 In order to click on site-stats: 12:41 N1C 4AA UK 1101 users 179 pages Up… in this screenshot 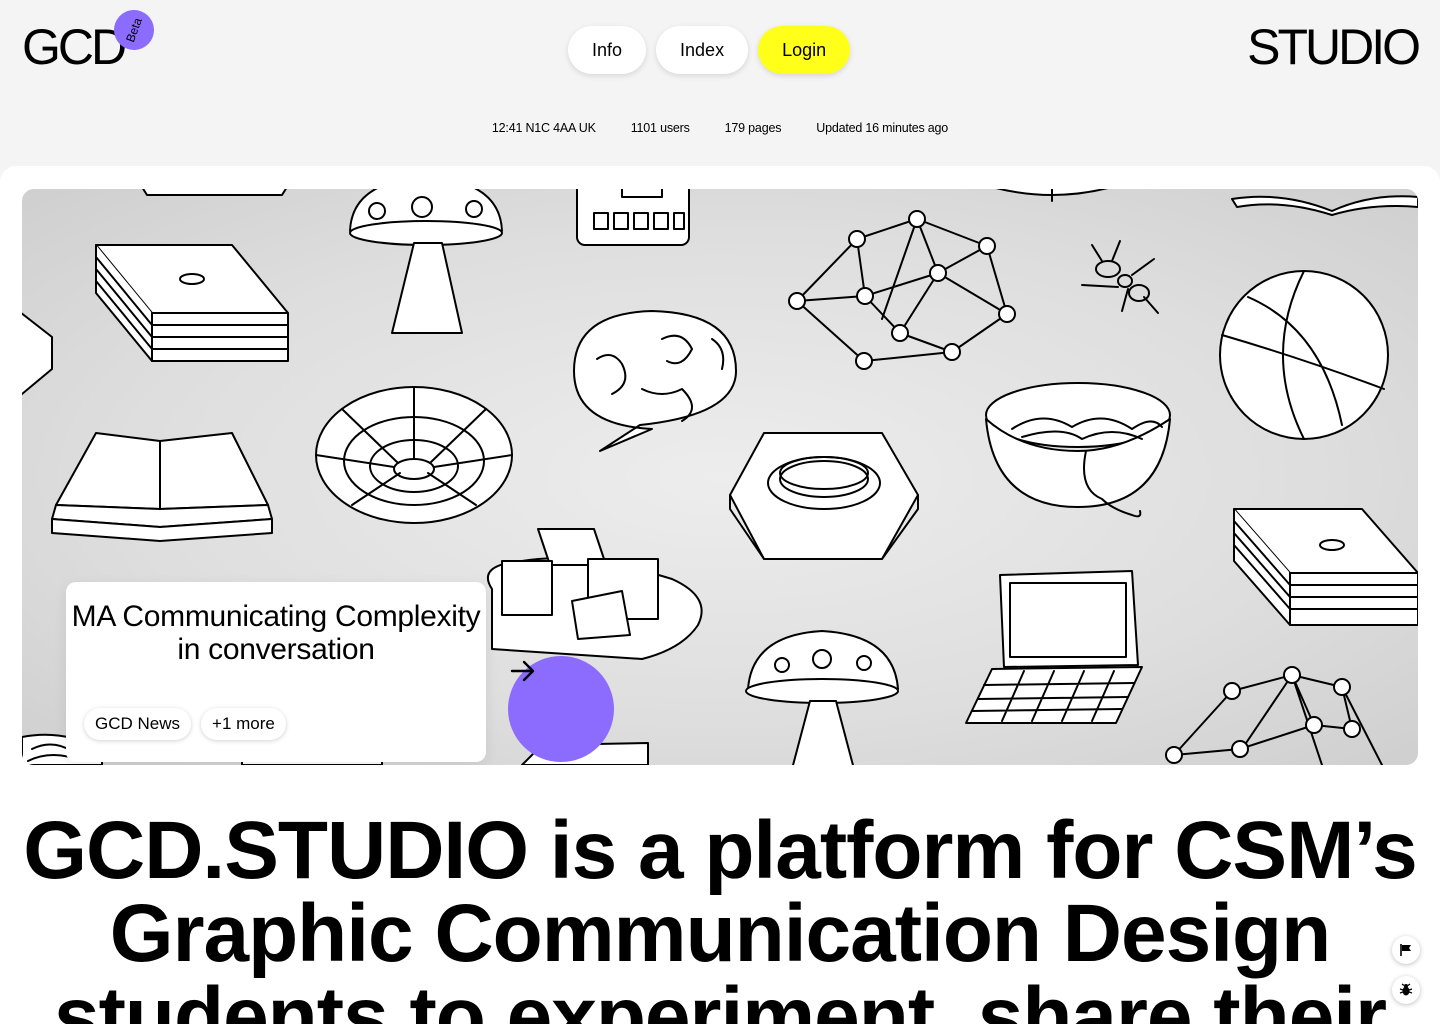, I will do `click(720, 128)`.